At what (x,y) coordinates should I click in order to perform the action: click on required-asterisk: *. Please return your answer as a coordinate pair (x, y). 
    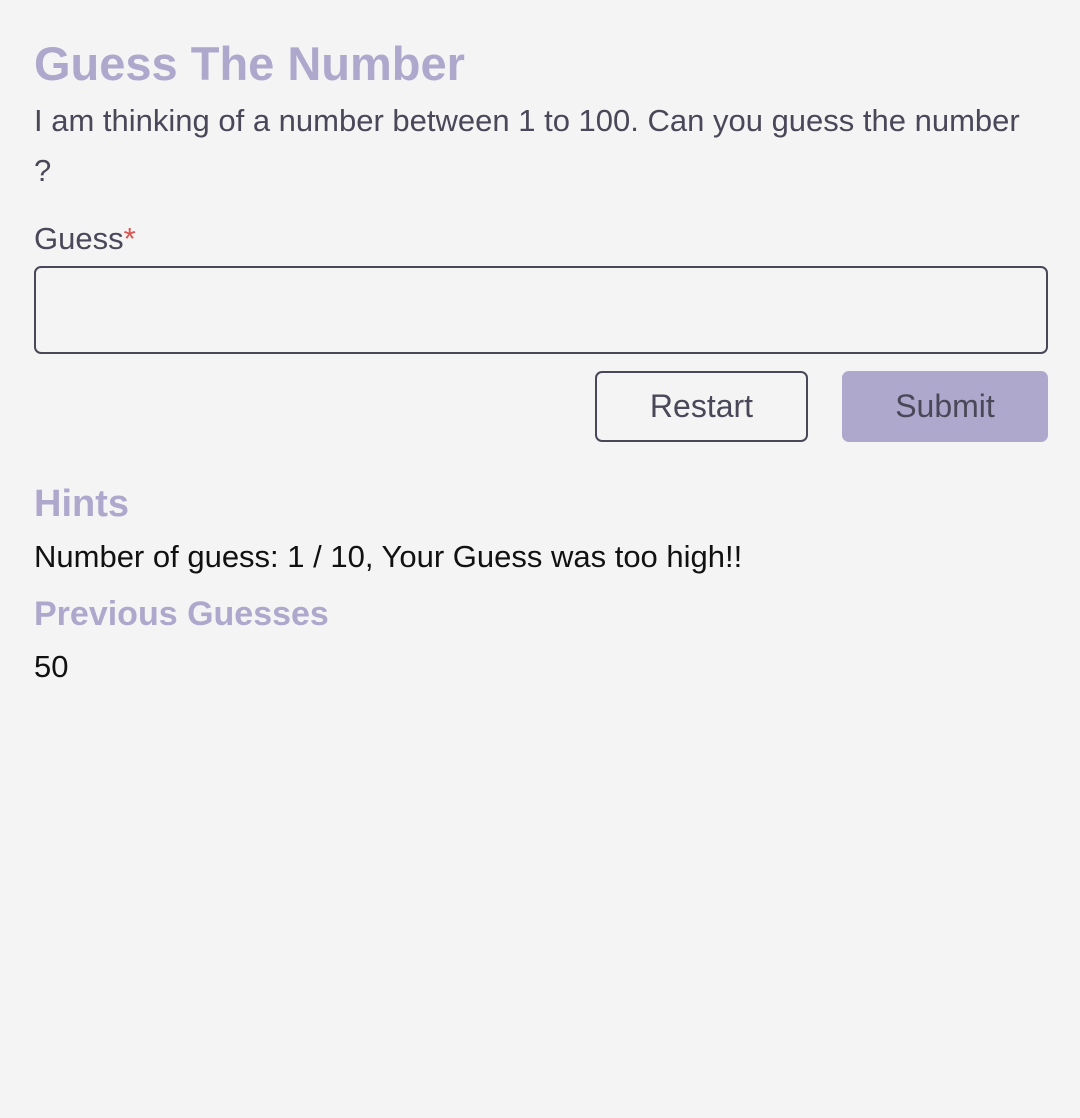
    Looking at the image, I should click on (129, 238).